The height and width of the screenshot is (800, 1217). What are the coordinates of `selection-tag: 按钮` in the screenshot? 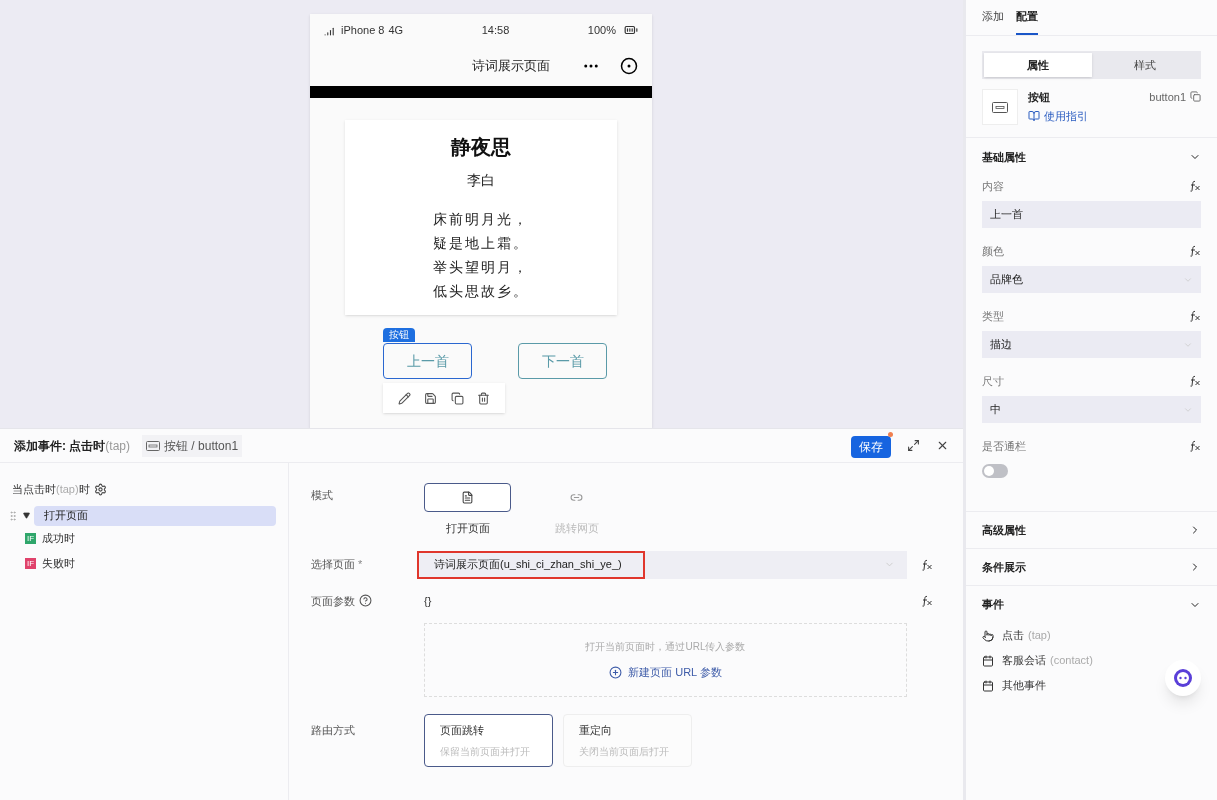 It's located at (399, 335).